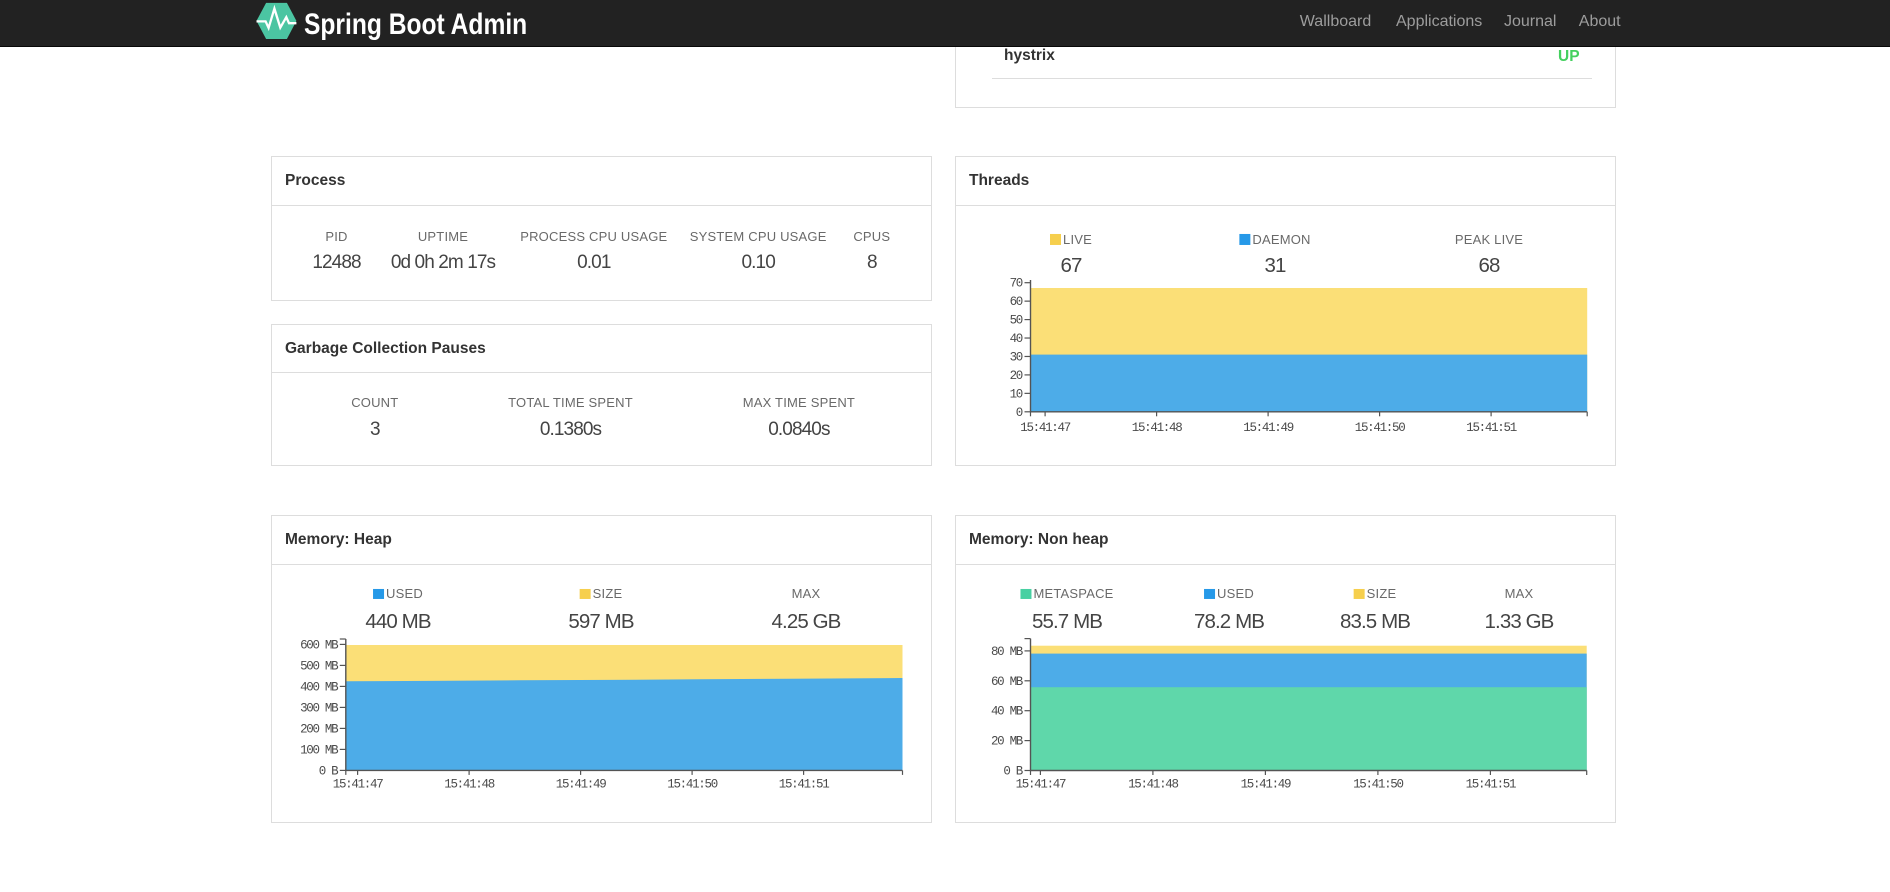 This screenshot has width=1890, height=892. Describe the element at coordinates (1019, 413) in the screenshot. I see `svg-text: 0` at that location.